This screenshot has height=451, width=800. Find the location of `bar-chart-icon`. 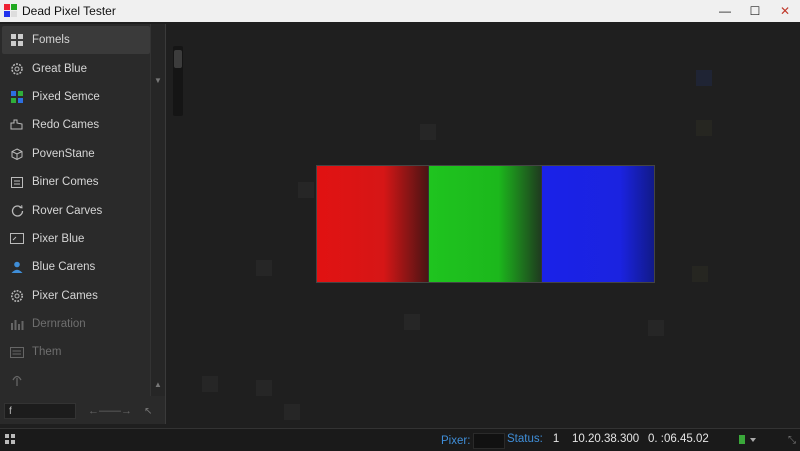

bar-chart-icon is located at coordinates (17, 324).